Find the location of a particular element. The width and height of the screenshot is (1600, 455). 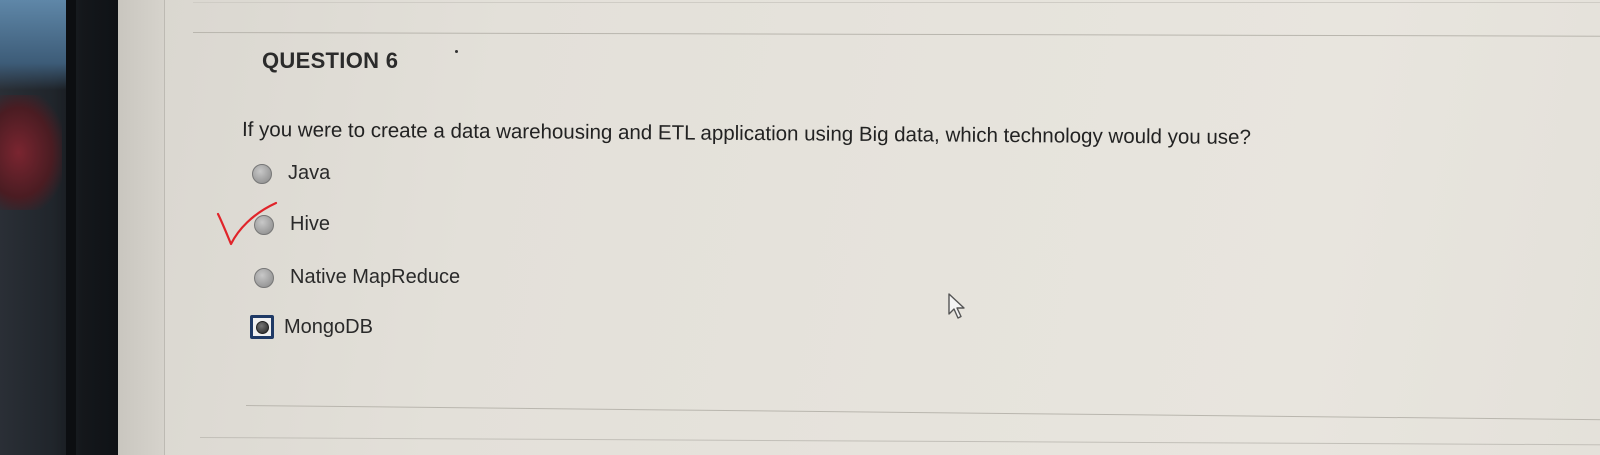

option-java: Java is located at coordinates (291, 173).